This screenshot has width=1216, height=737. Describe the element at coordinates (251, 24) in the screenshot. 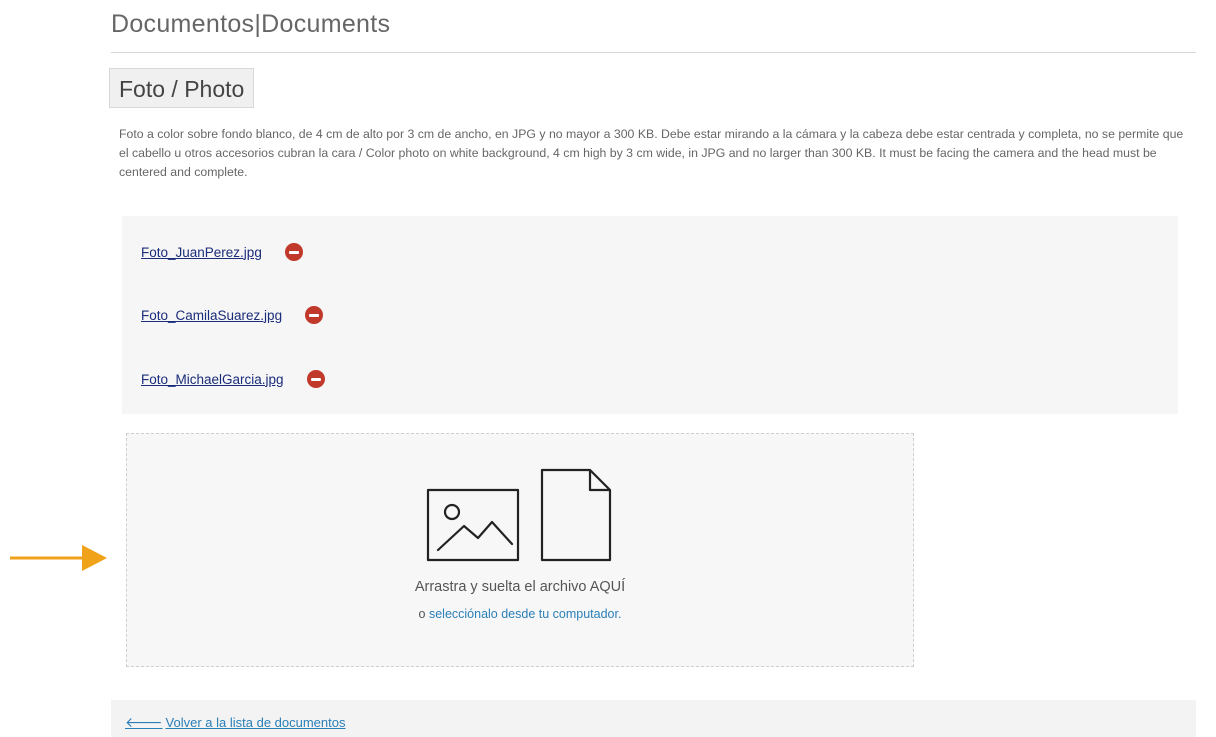

I see `page-title: Documentos|Documents` at that location.